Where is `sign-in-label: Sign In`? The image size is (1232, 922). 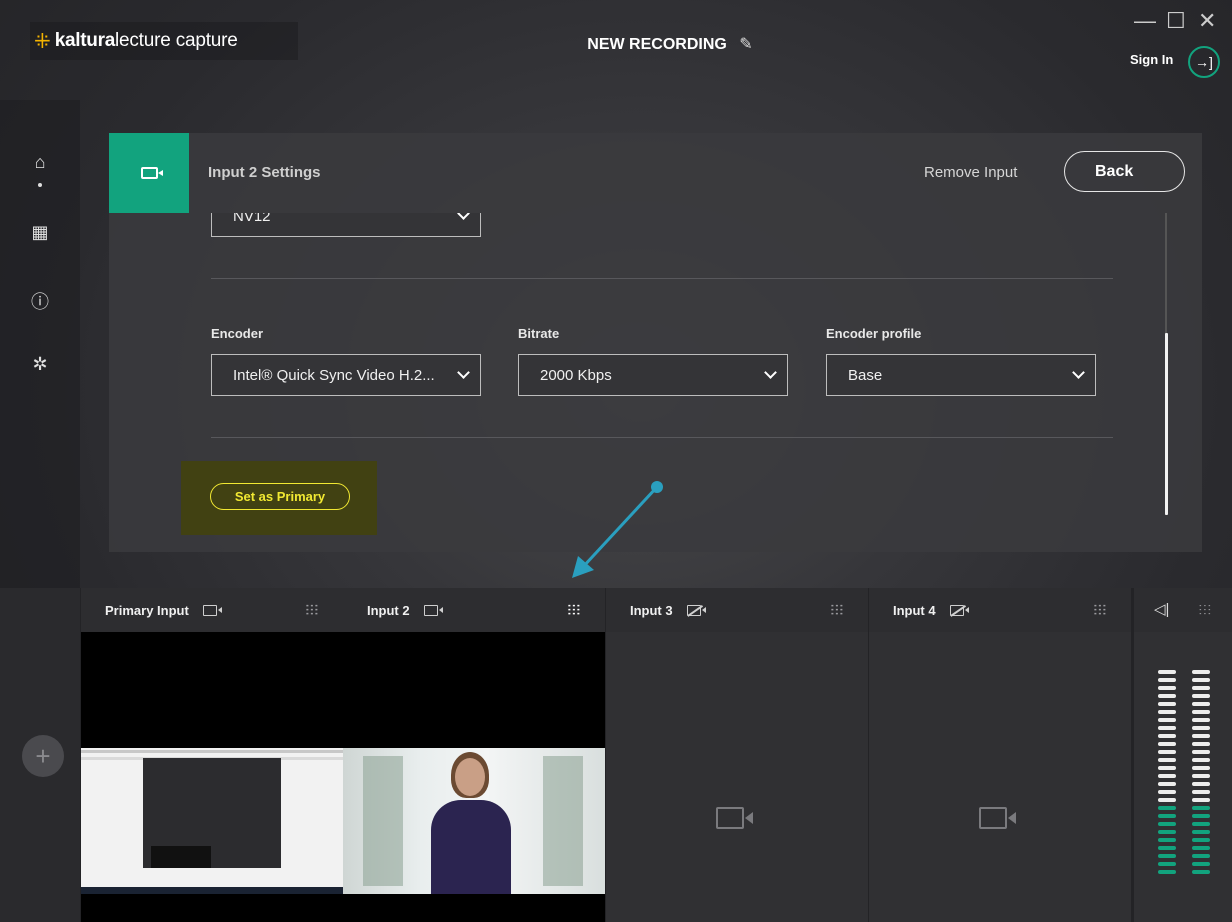 sign-in-label: Sign In is located at coordinates (1151, 59).